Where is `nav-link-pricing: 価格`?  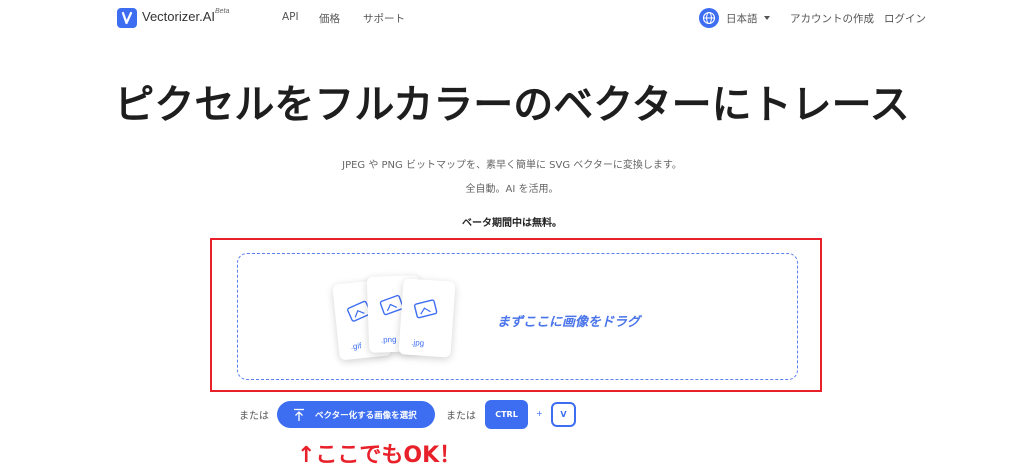 nav-link-pricing: 価格 is located at coordinates (329, 18).